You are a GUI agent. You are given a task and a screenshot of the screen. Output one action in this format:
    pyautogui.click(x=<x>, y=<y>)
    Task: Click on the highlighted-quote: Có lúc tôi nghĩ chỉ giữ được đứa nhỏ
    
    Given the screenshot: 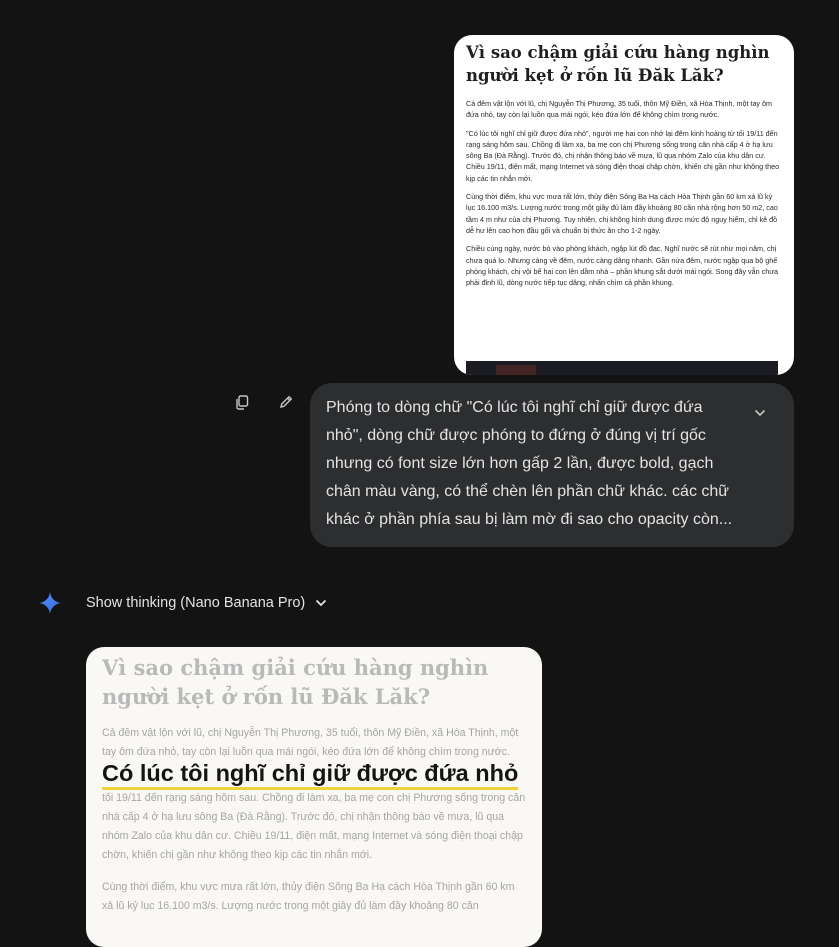 What is the action you would take?
    pyautogui.click(x=310, y=774)
    